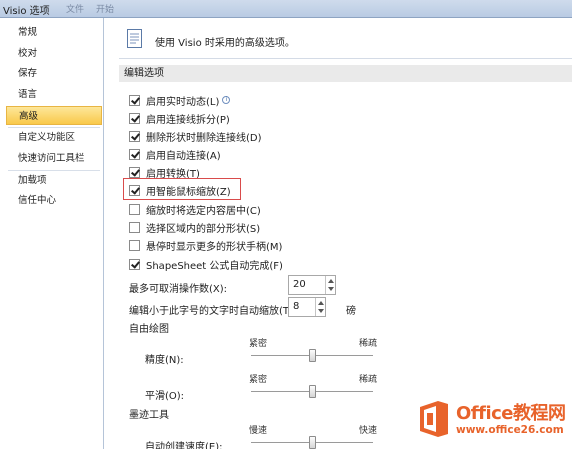 The width and height of the screenshot is (572, 449). Describe the element at coordinates (510, 430) in the screenshot. I see `watermark-url: www.office26.com` at that location.